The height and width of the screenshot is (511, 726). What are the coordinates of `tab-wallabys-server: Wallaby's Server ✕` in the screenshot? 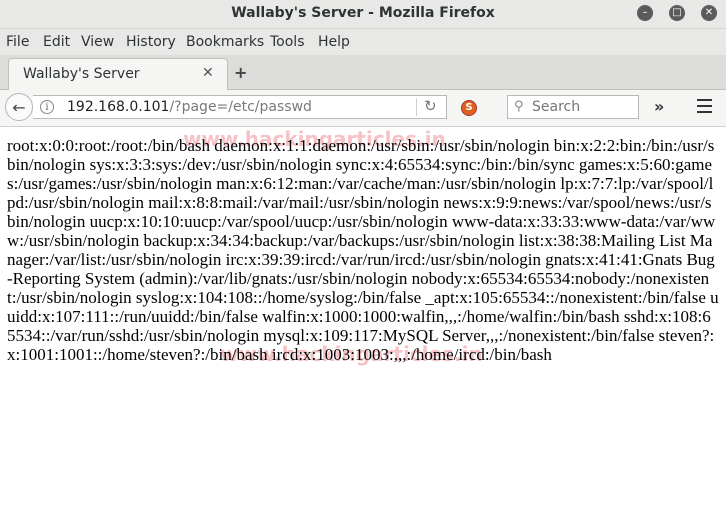 It's located at (118, 74).